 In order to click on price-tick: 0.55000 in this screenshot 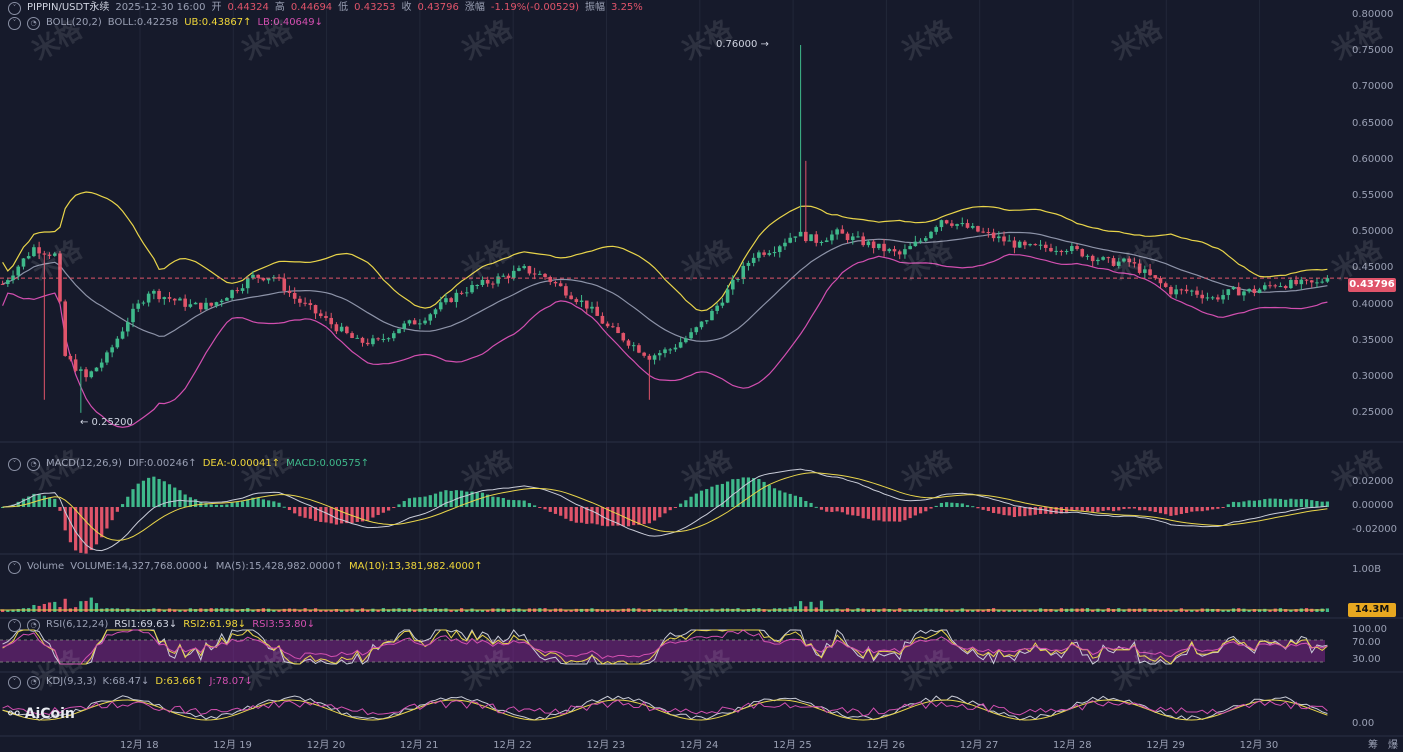, I will do `click(1373, 196)`.